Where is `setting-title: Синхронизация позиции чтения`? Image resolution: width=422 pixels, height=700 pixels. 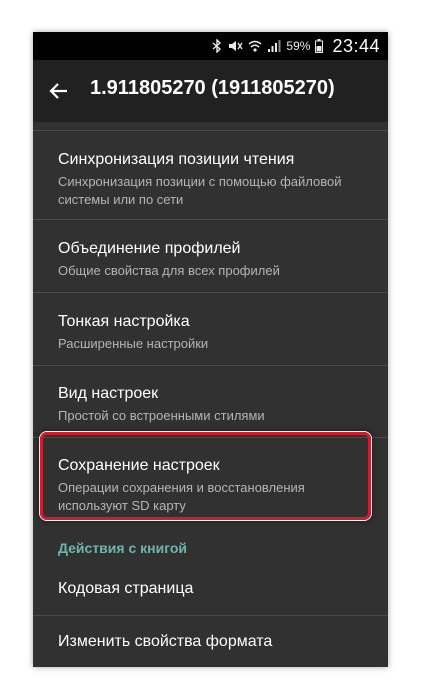
setting-title: Синхронизация позиции чтения is located at coordinates (176, 159).